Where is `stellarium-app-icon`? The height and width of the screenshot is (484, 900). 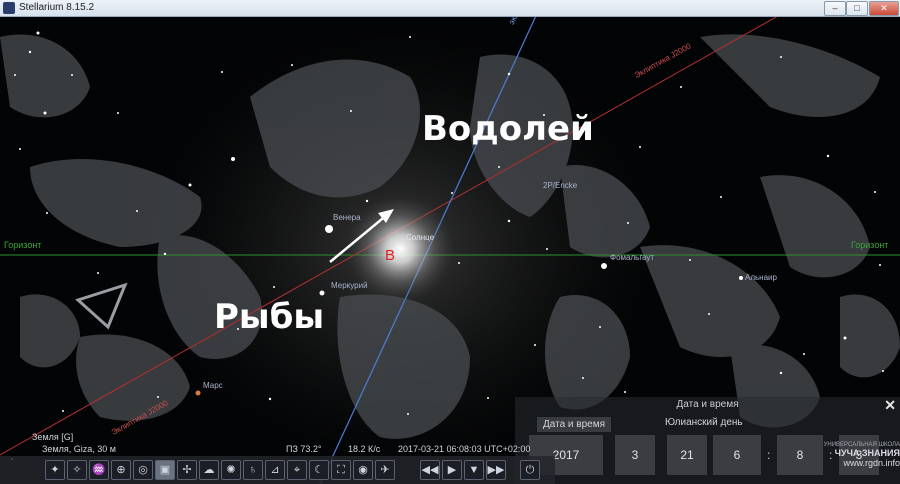
stellarium-app-icon is located at coordinates (9, 8).